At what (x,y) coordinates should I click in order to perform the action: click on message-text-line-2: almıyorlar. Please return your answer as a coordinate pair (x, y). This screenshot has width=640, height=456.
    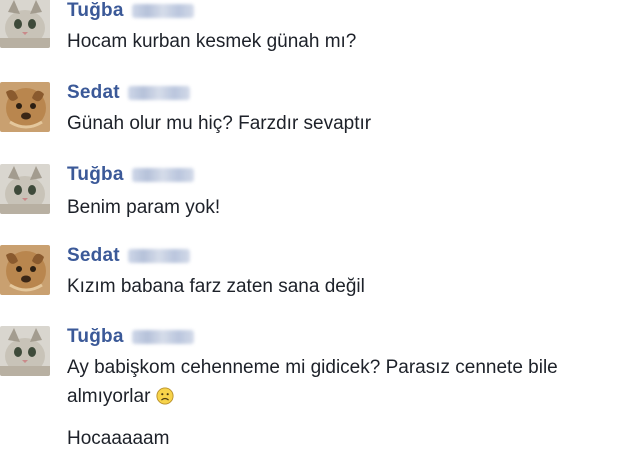
    Looking at the image, I should click on (120, 397).